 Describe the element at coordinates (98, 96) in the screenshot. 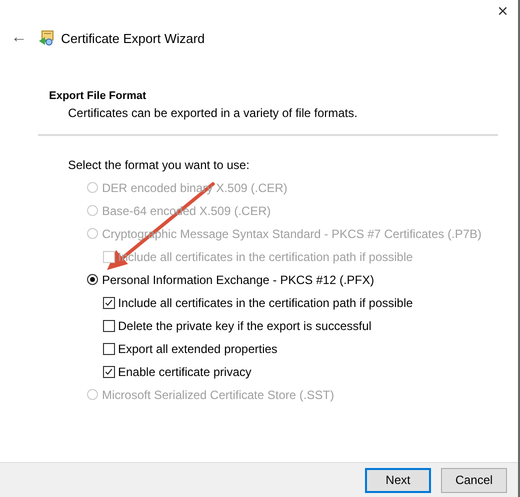

I see `section-heading: Export File Format` at that location.